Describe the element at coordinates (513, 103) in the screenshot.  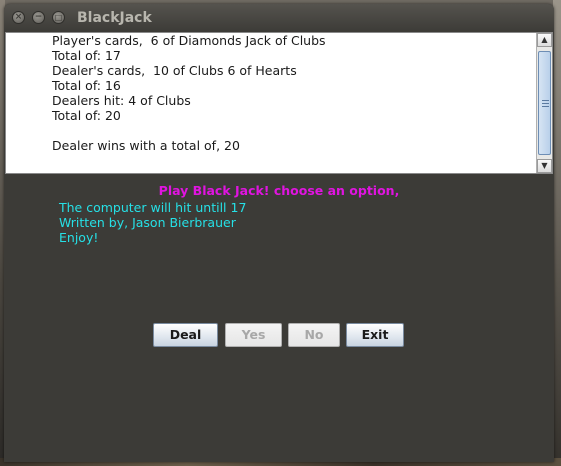
I see `output-margin-right` at that location.